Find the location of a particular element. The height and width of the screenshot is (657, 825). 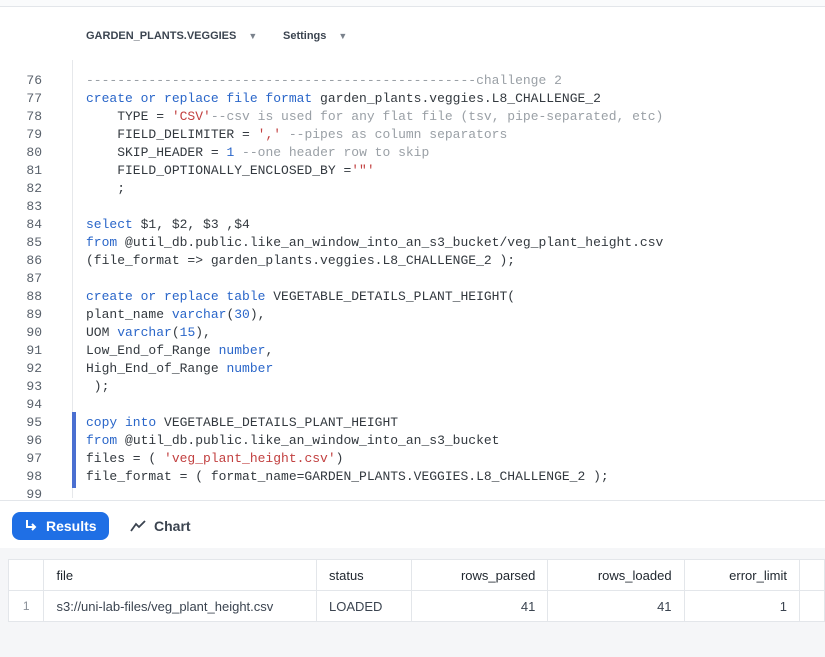

database-context-selector: GARDEN_PLANTS.VEGGIES ▼ is located at coordinates (171, 36).